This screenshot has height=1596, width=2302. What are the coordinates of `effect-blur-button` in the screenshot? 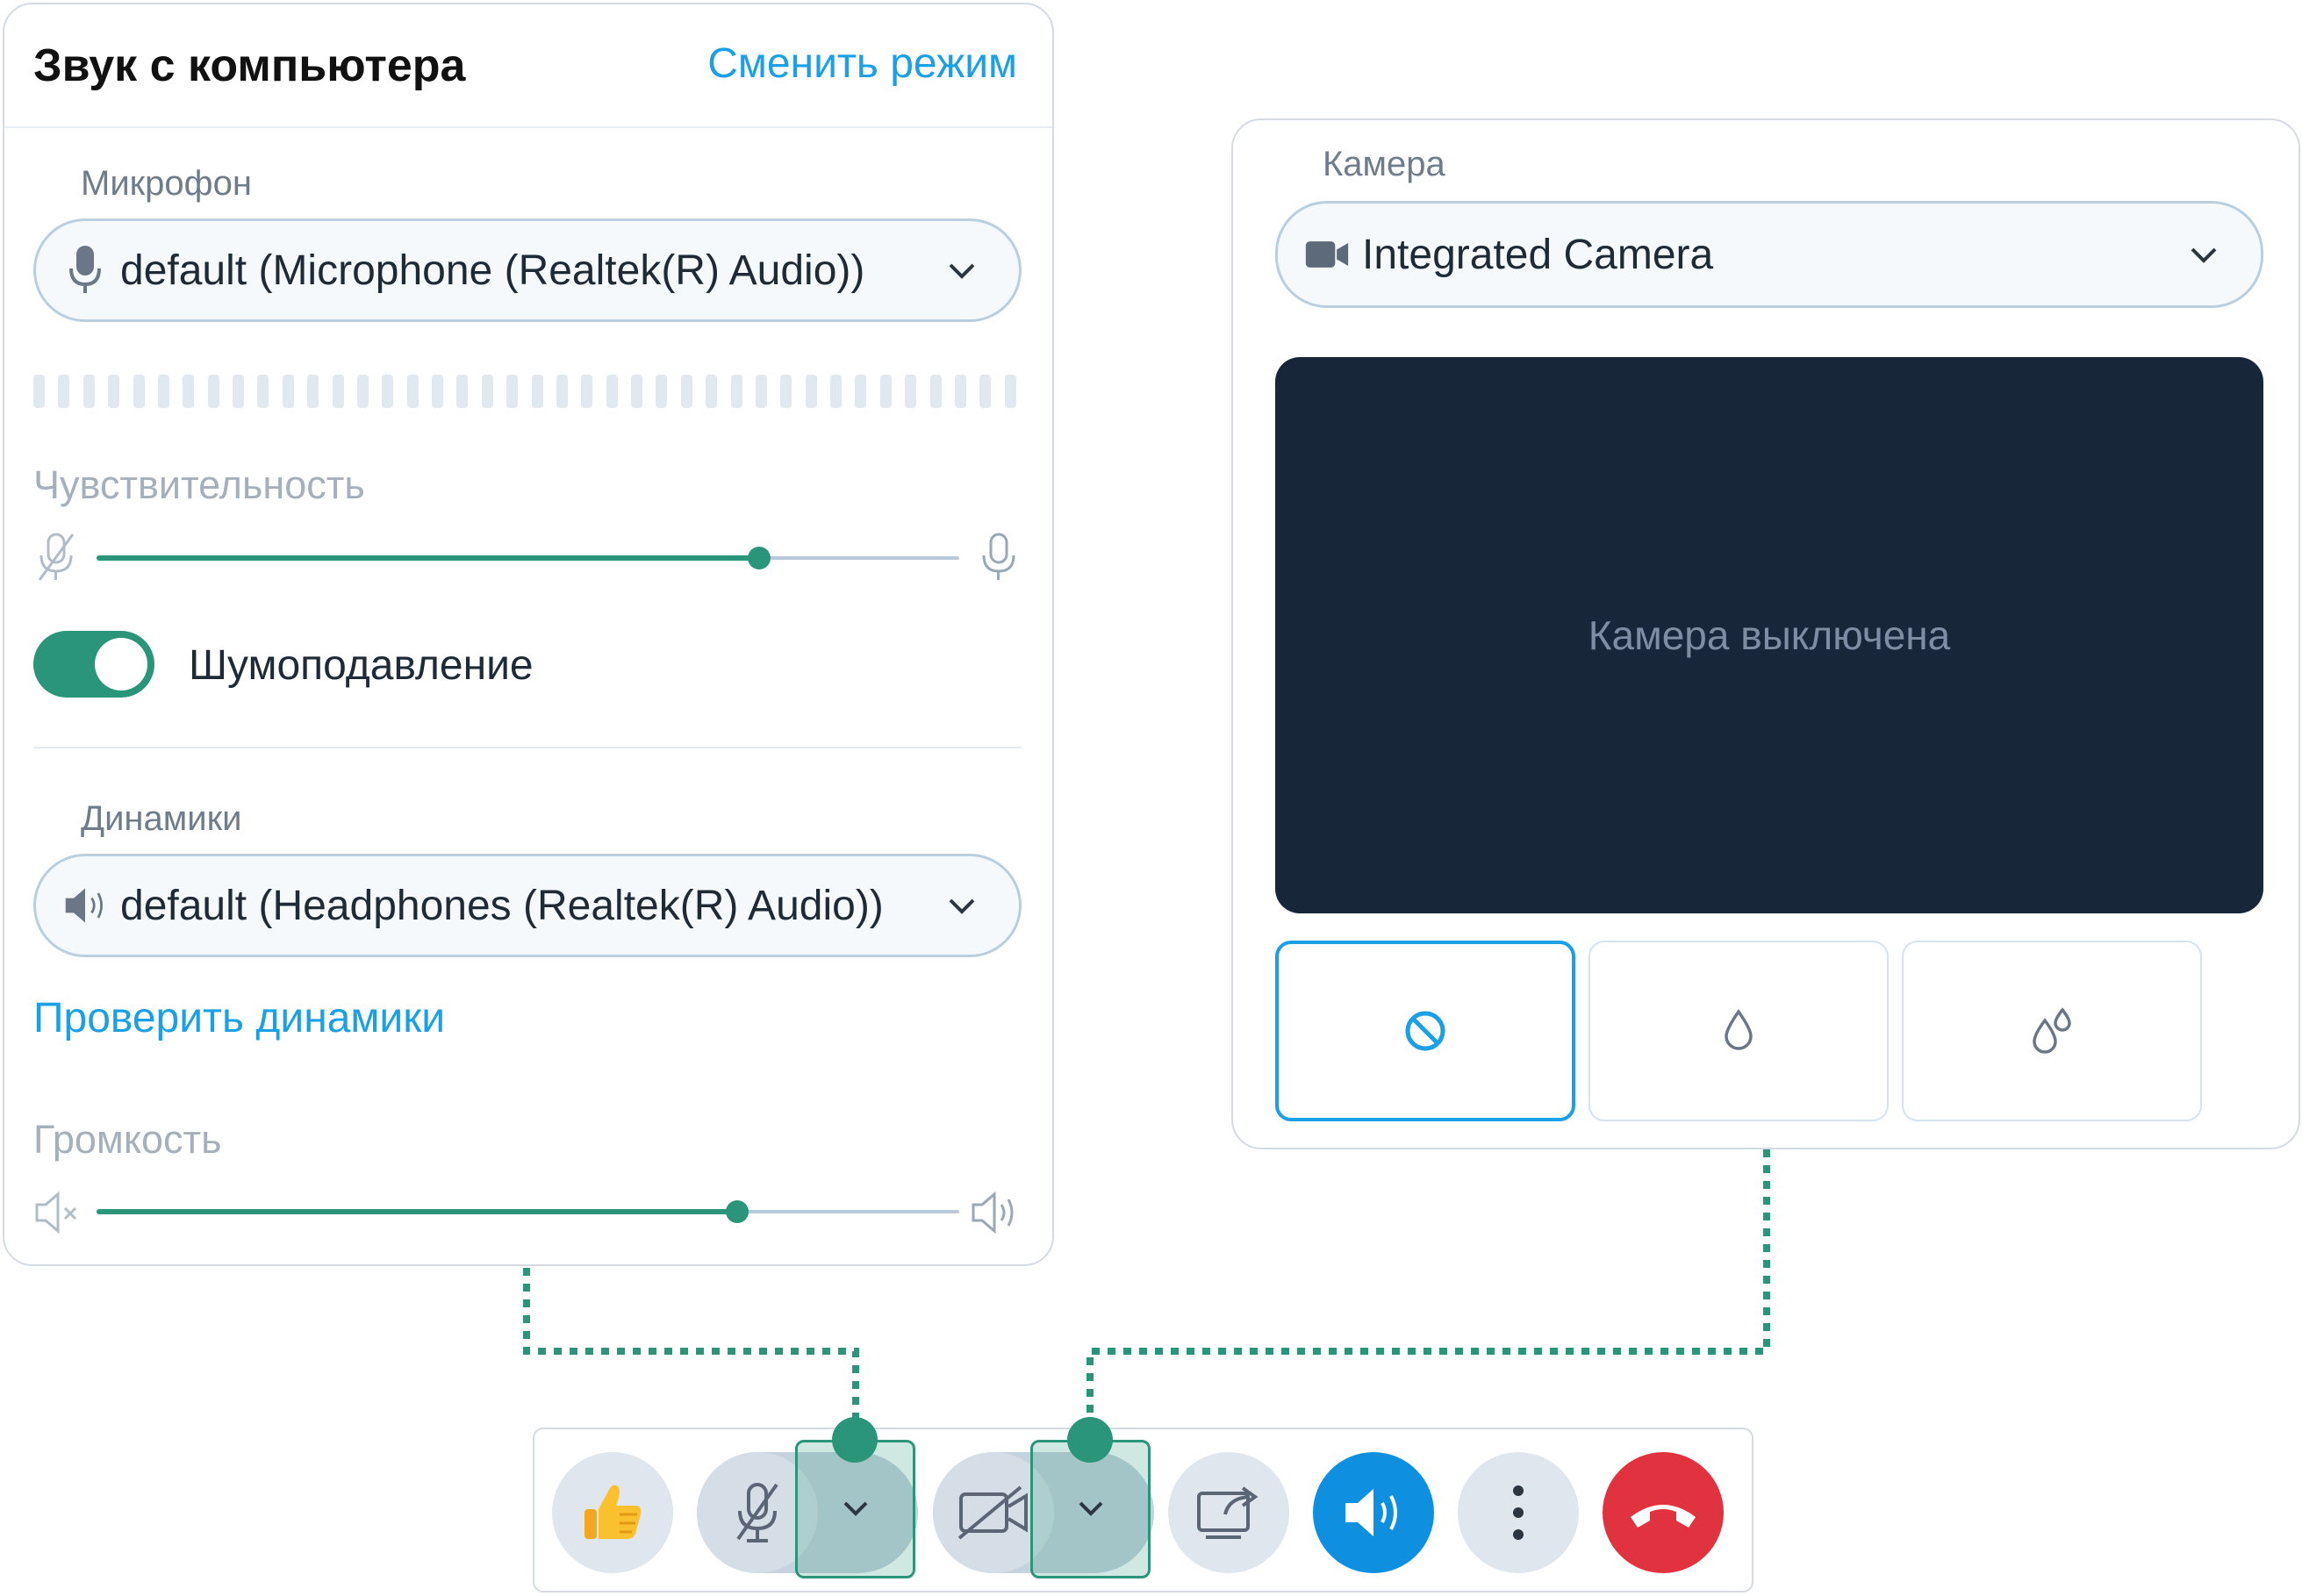 It's located at (1739, 1031).